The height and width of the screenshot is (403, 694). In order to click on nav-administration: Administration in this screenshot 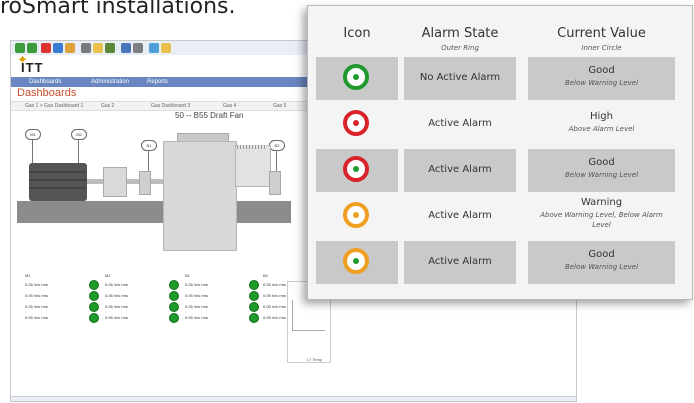, I will do `click(110, 82)`.